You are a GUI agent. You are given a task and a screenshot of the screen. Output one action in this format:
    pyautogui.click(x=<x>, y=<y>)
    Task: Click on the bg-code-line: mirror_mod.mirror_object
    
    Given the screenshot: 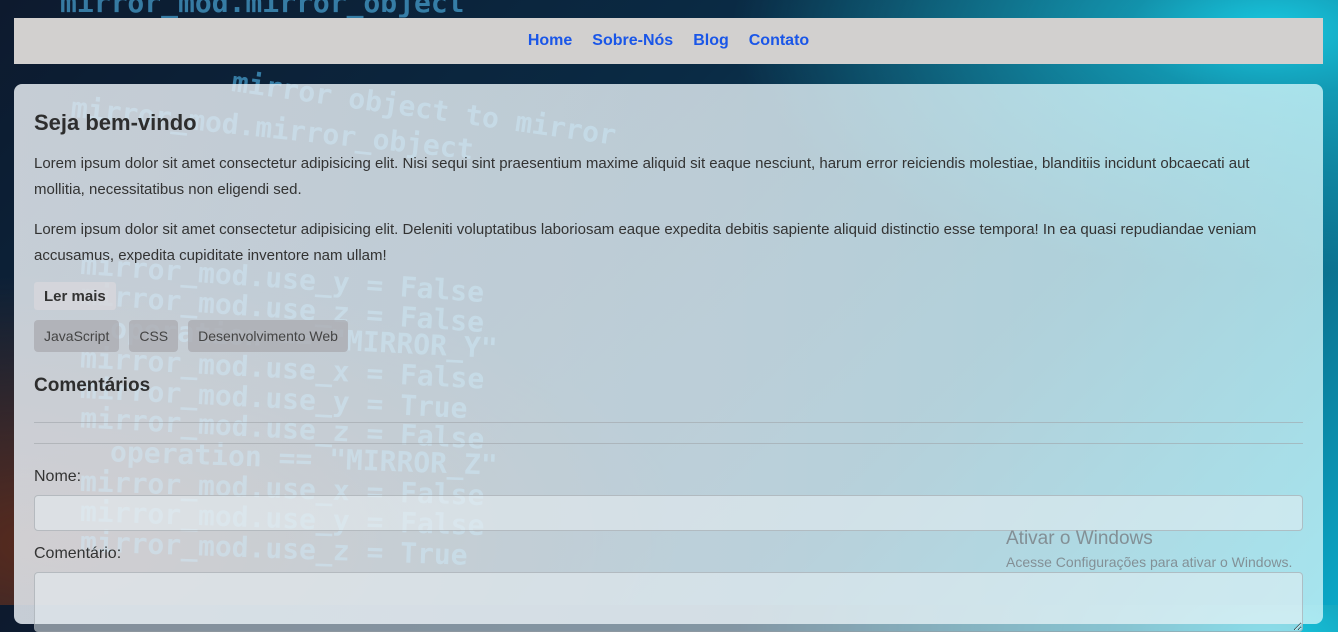 What is the action you would take?
    pyautogui.click(x=262, y=9)
    